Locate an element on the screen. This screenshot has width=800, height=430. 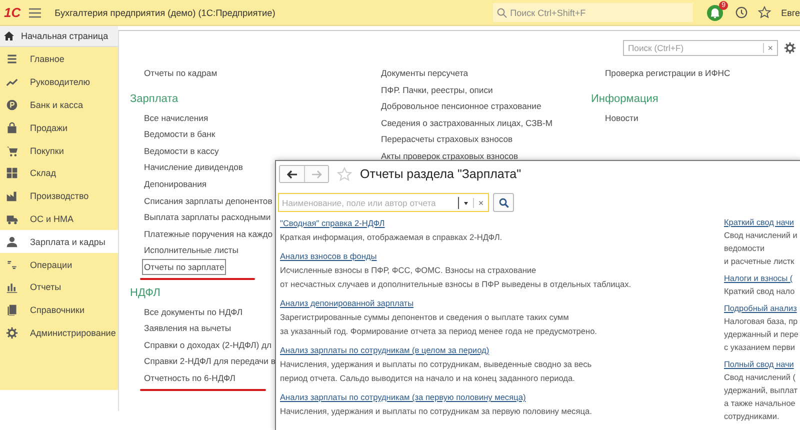
truck-icon is located at coordinates (12, 218).